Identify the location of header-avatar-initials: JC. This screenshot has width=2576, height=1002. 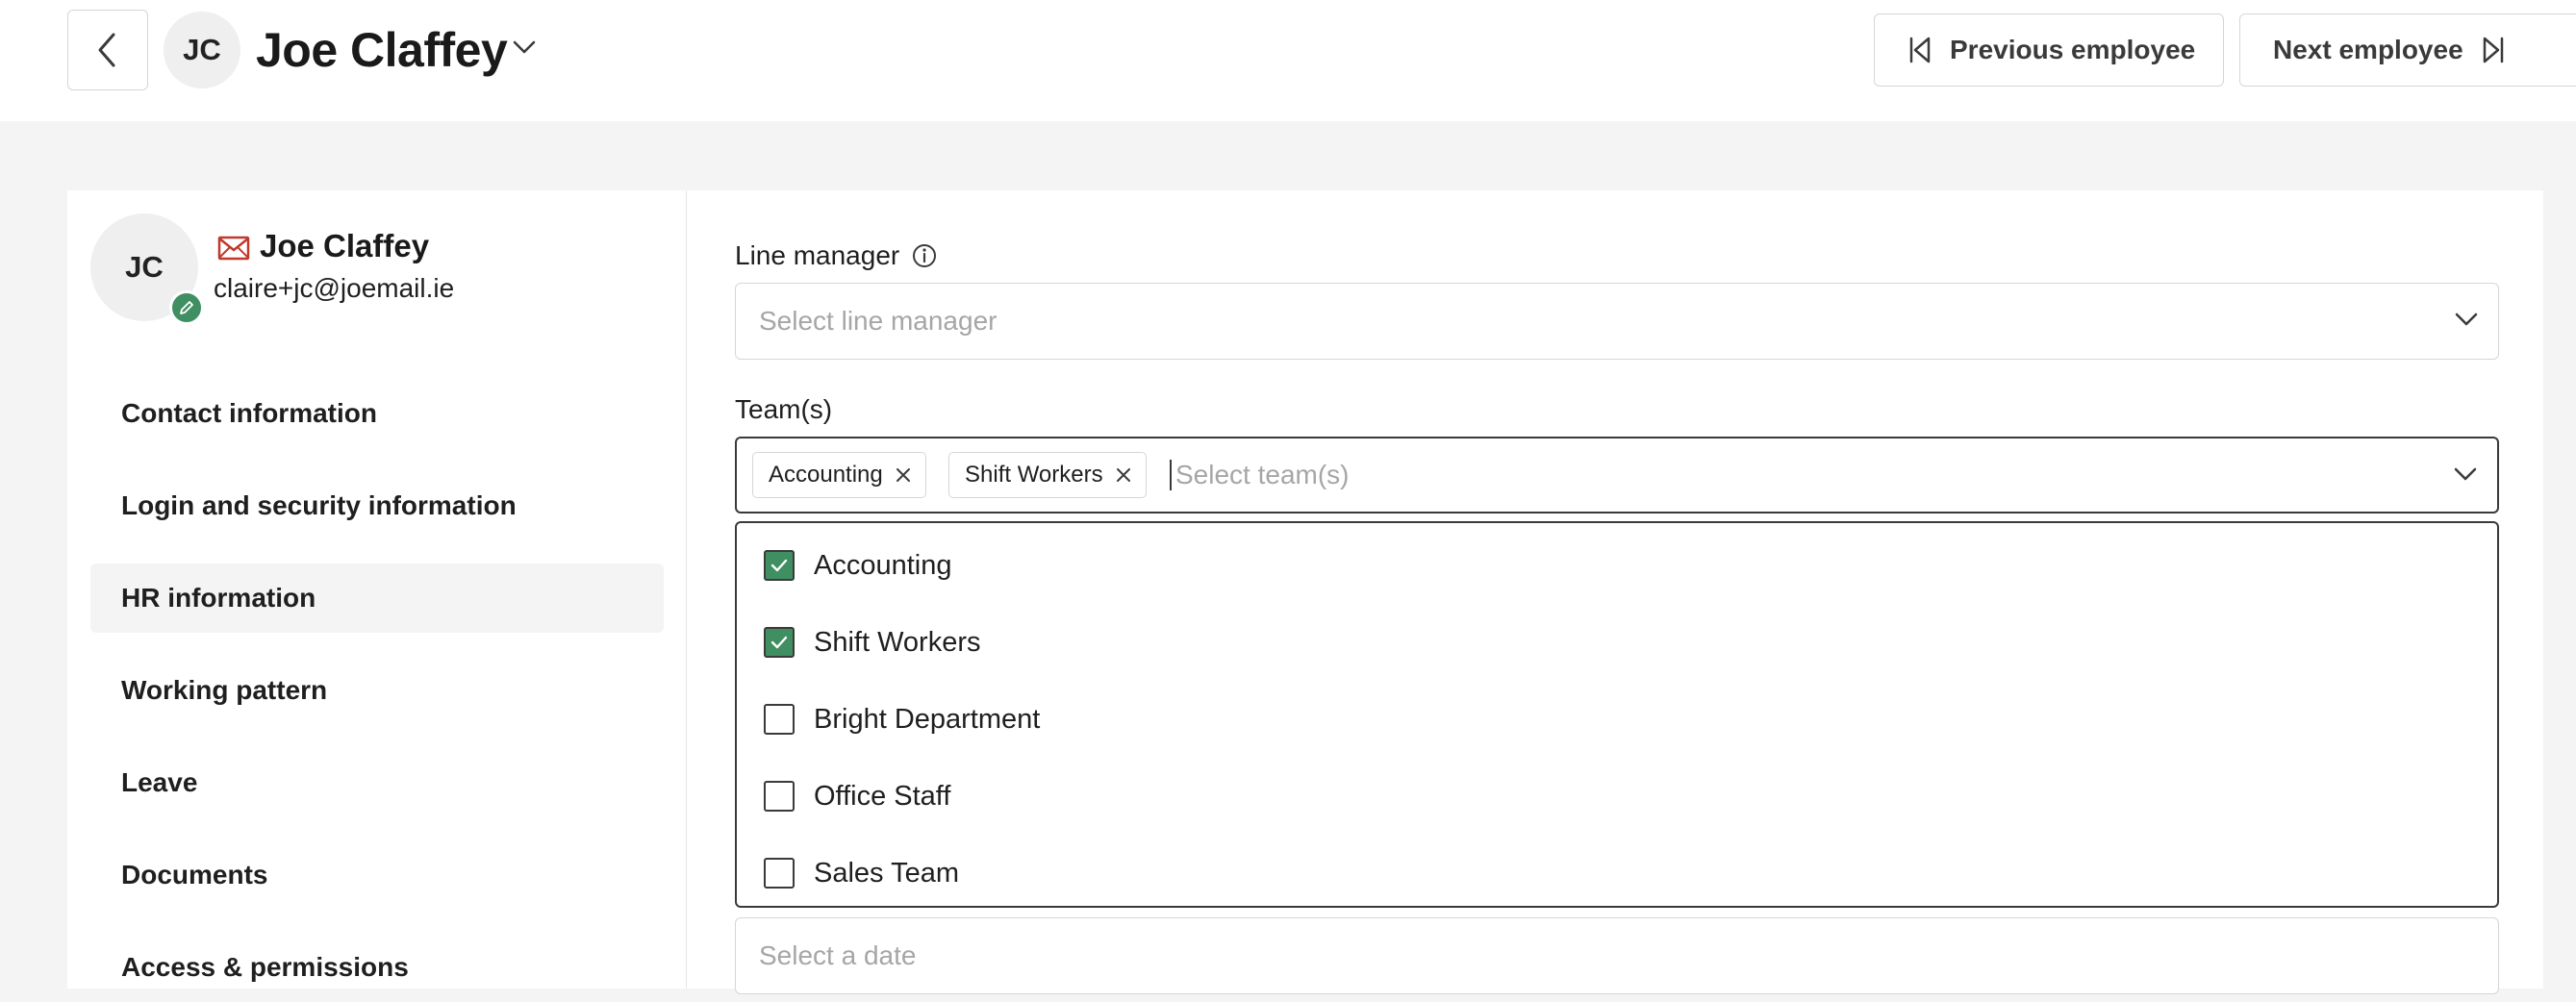
(202, 49).